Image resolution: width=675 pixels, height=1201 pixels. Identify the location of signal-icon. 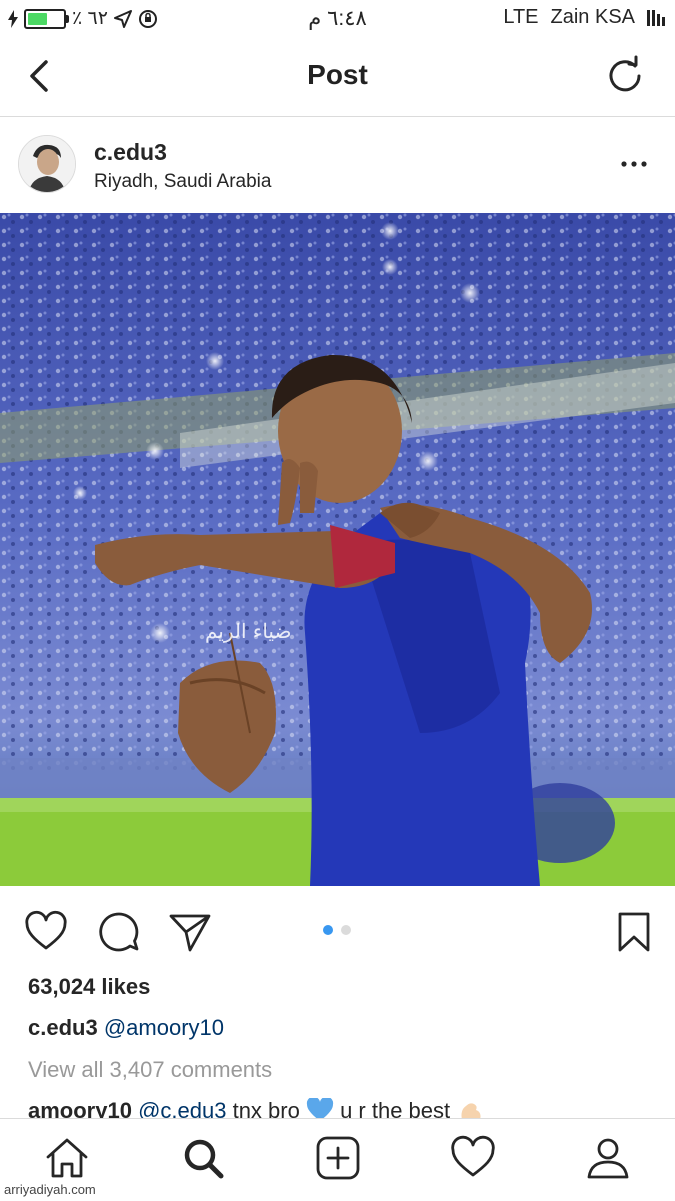
(656, 17).